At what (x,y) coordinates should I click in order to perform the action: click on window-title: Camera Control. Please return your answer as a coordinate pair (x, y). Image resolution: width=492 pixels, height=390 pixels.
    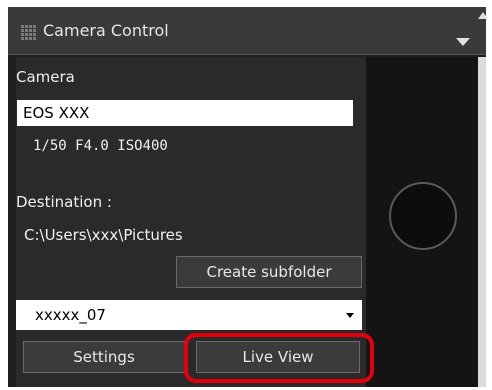
    Looking at the image, I should click on (106, 30).